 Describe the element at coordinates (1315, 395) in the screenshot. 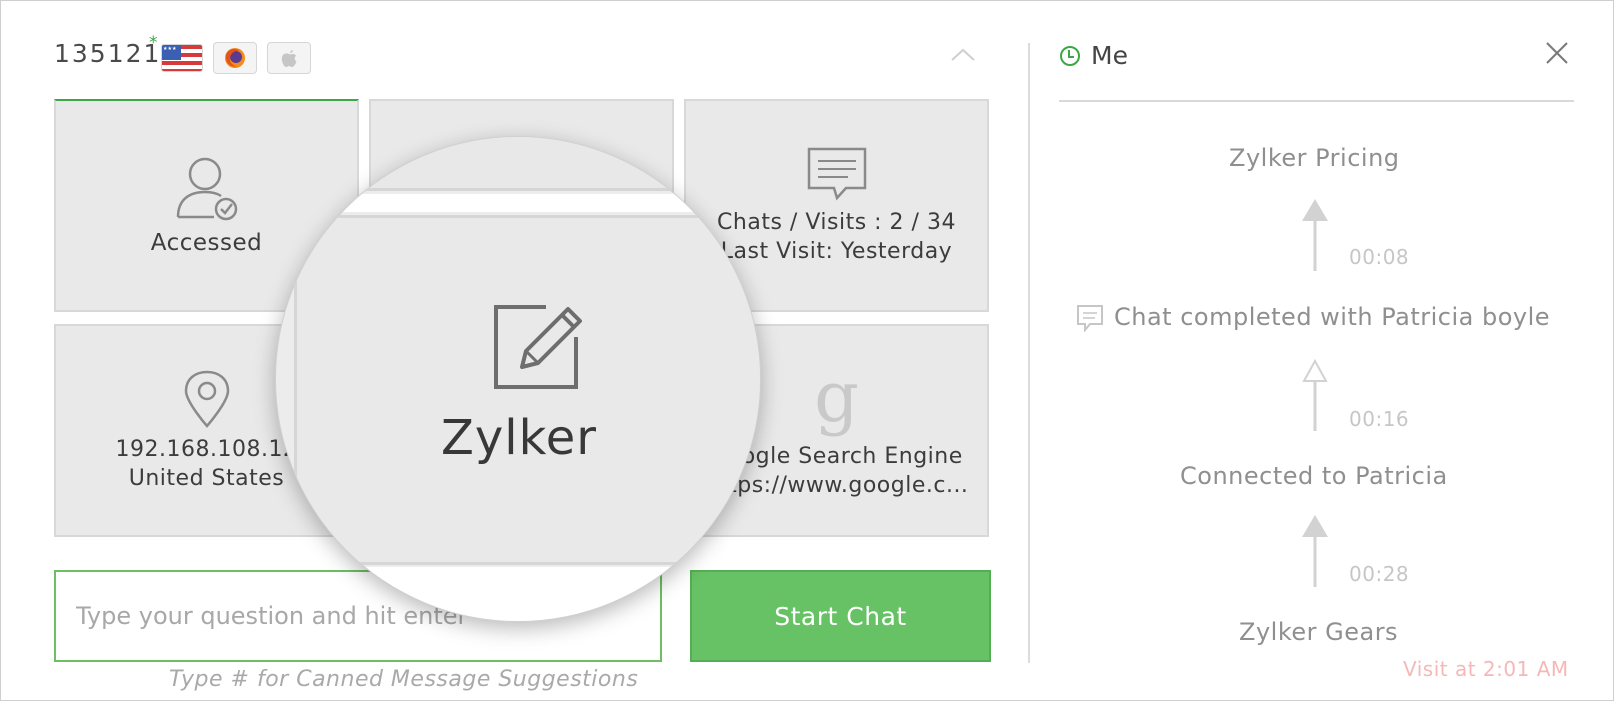

I see `arrow-up-outline-icon` at that location.